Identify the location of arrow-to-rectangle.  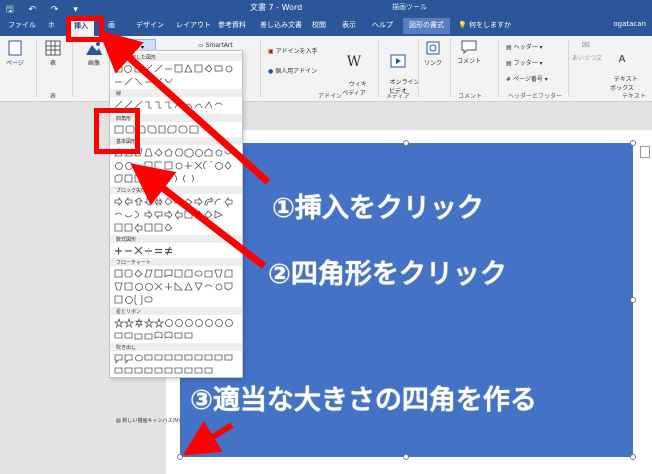
(198, 216).